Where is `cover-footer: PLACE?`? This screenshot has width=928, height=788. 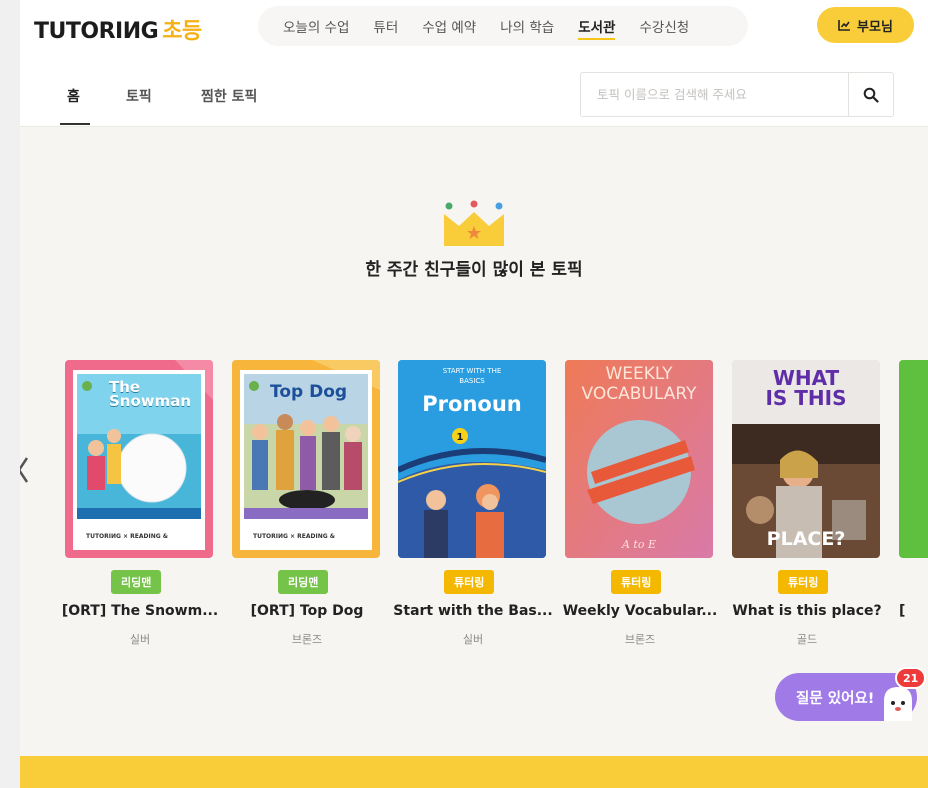
cover-footer: PLACE? is located at coordinates (806, 539).